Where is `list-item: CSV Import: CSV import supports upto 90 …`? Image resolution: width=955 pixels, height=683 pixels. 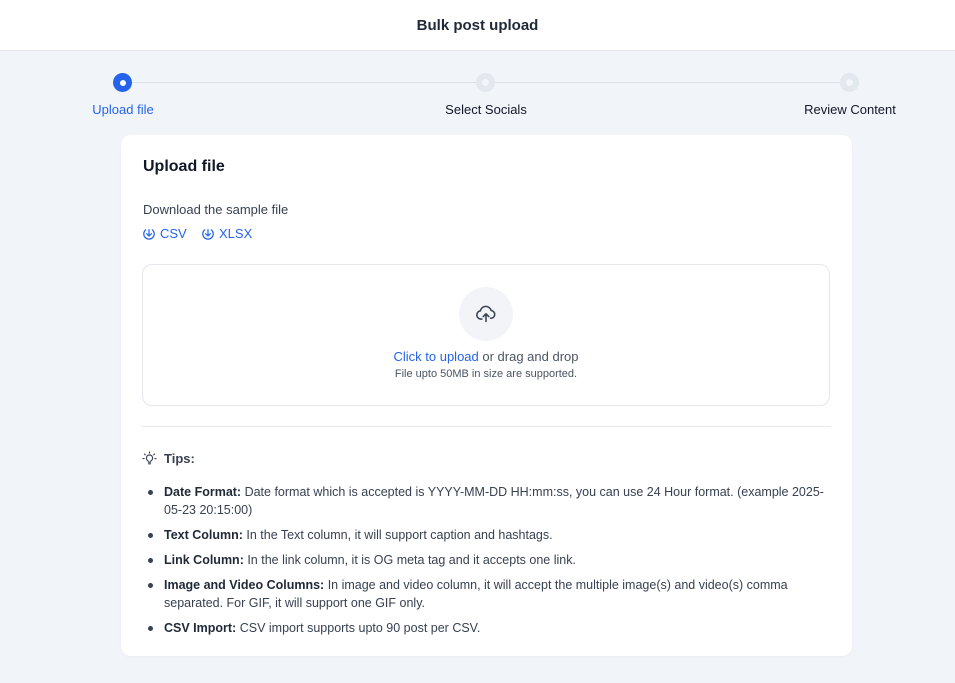
list-item: CSV Import: CSV import supports upto 90 … is located at coordinates (486, 628).